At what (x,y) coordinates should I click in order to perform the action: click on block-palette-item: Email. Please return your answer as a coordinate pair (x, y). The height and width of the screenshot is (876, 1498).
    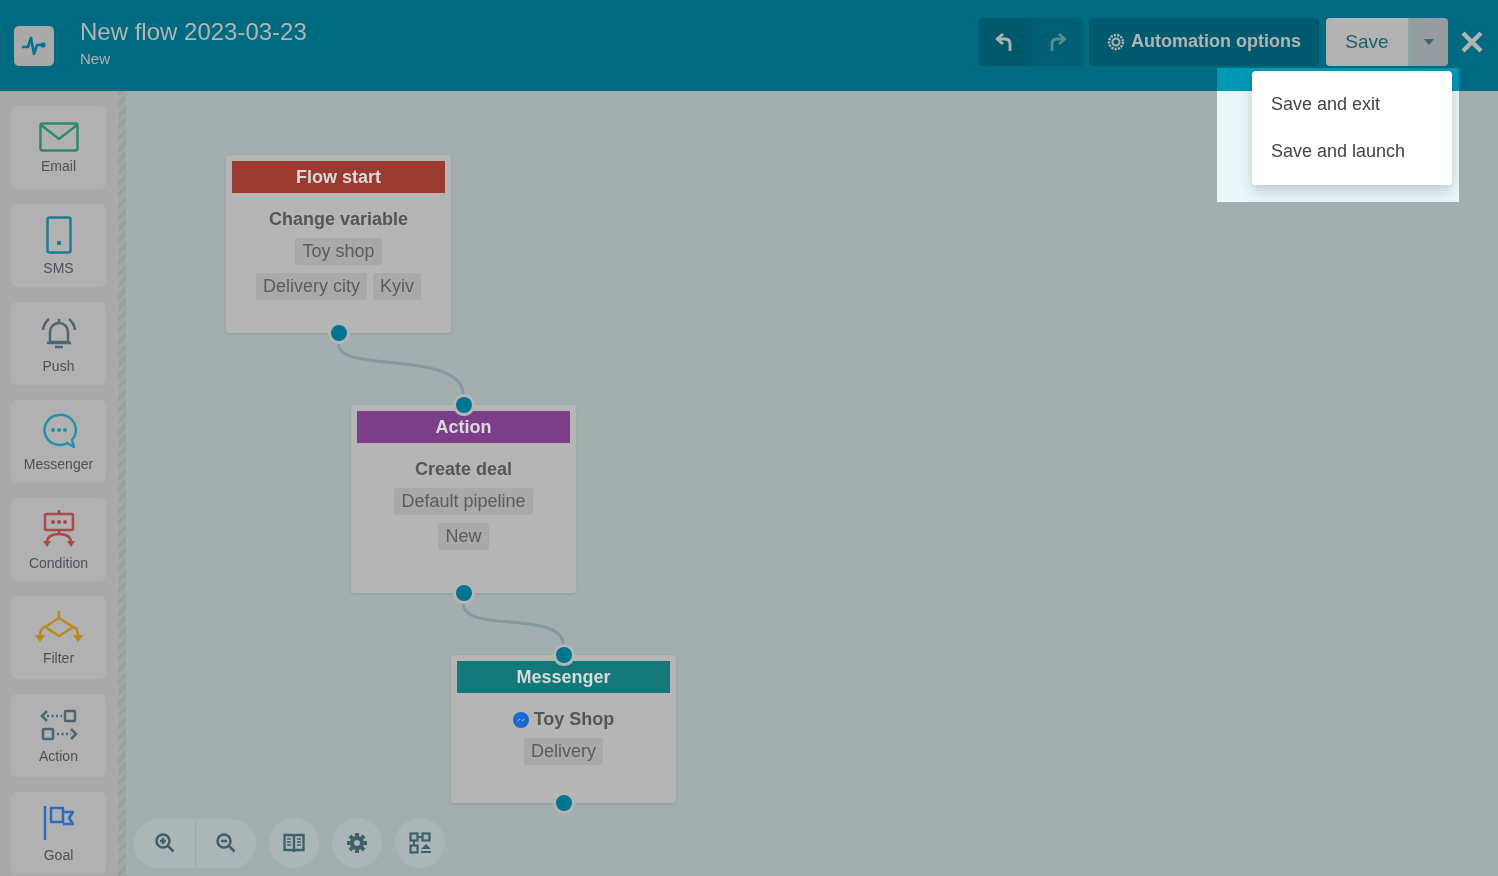
    Looking at the image, I should click on (58, 147).